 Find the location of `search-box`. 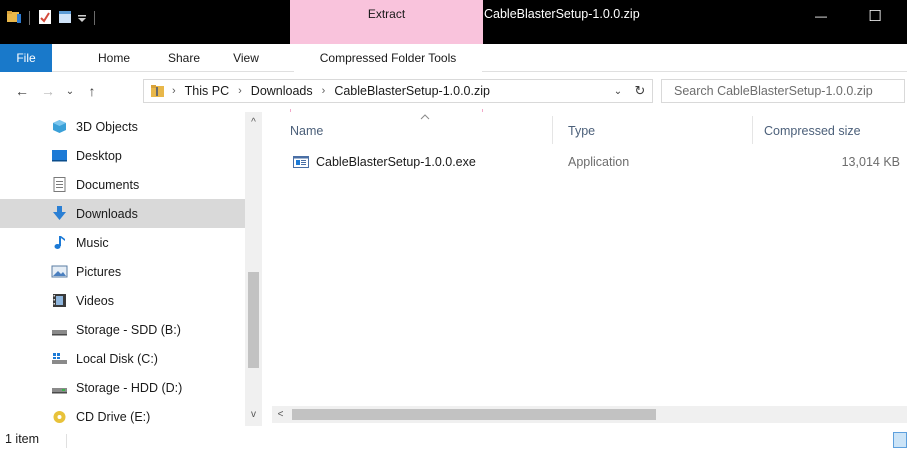

search-box is located at coordinates (783, 91).